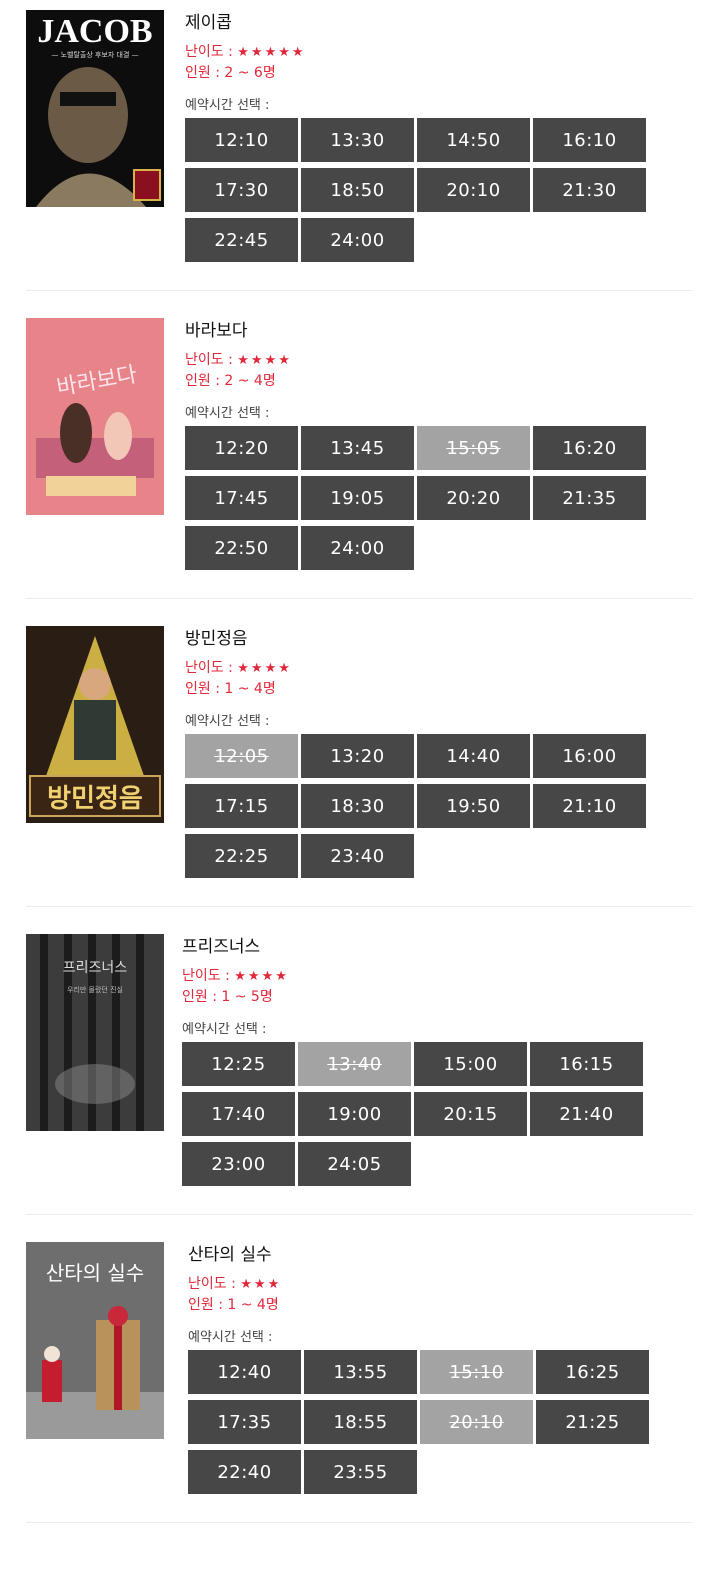 The image size is (716, 1574). I want to click on time-slot-button-closed: 20:10, so click(476, 1422).